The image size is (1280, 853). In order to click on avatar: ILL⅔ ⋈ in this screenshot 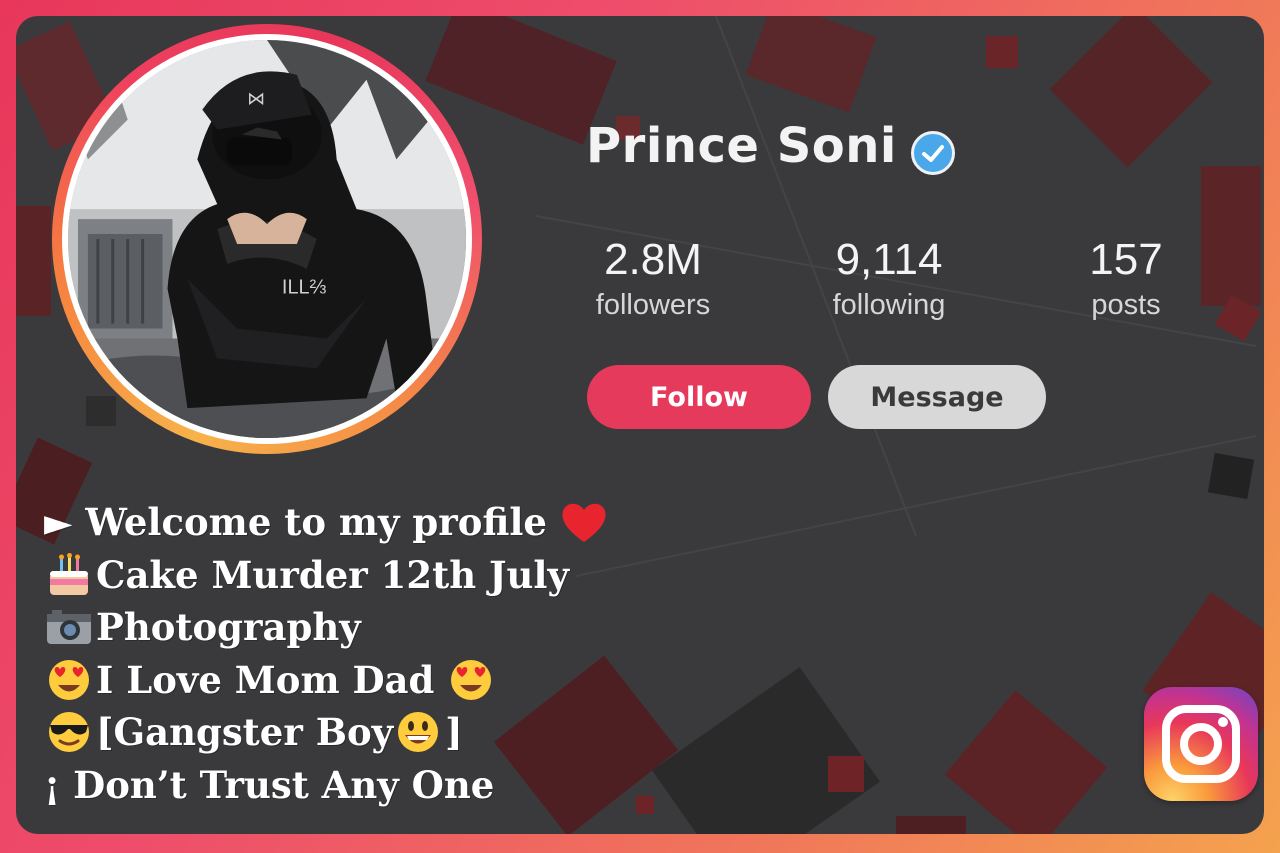, I will do `click(267, 239)`.